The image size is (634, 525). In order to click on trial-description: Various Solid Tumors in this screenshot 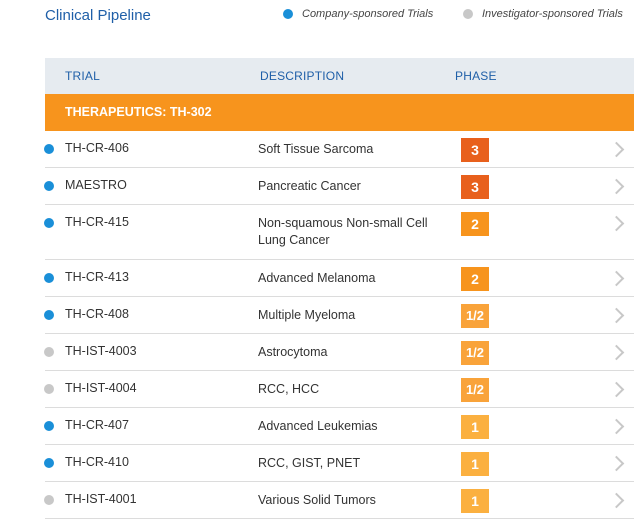, I will do `click(317, 500)`.